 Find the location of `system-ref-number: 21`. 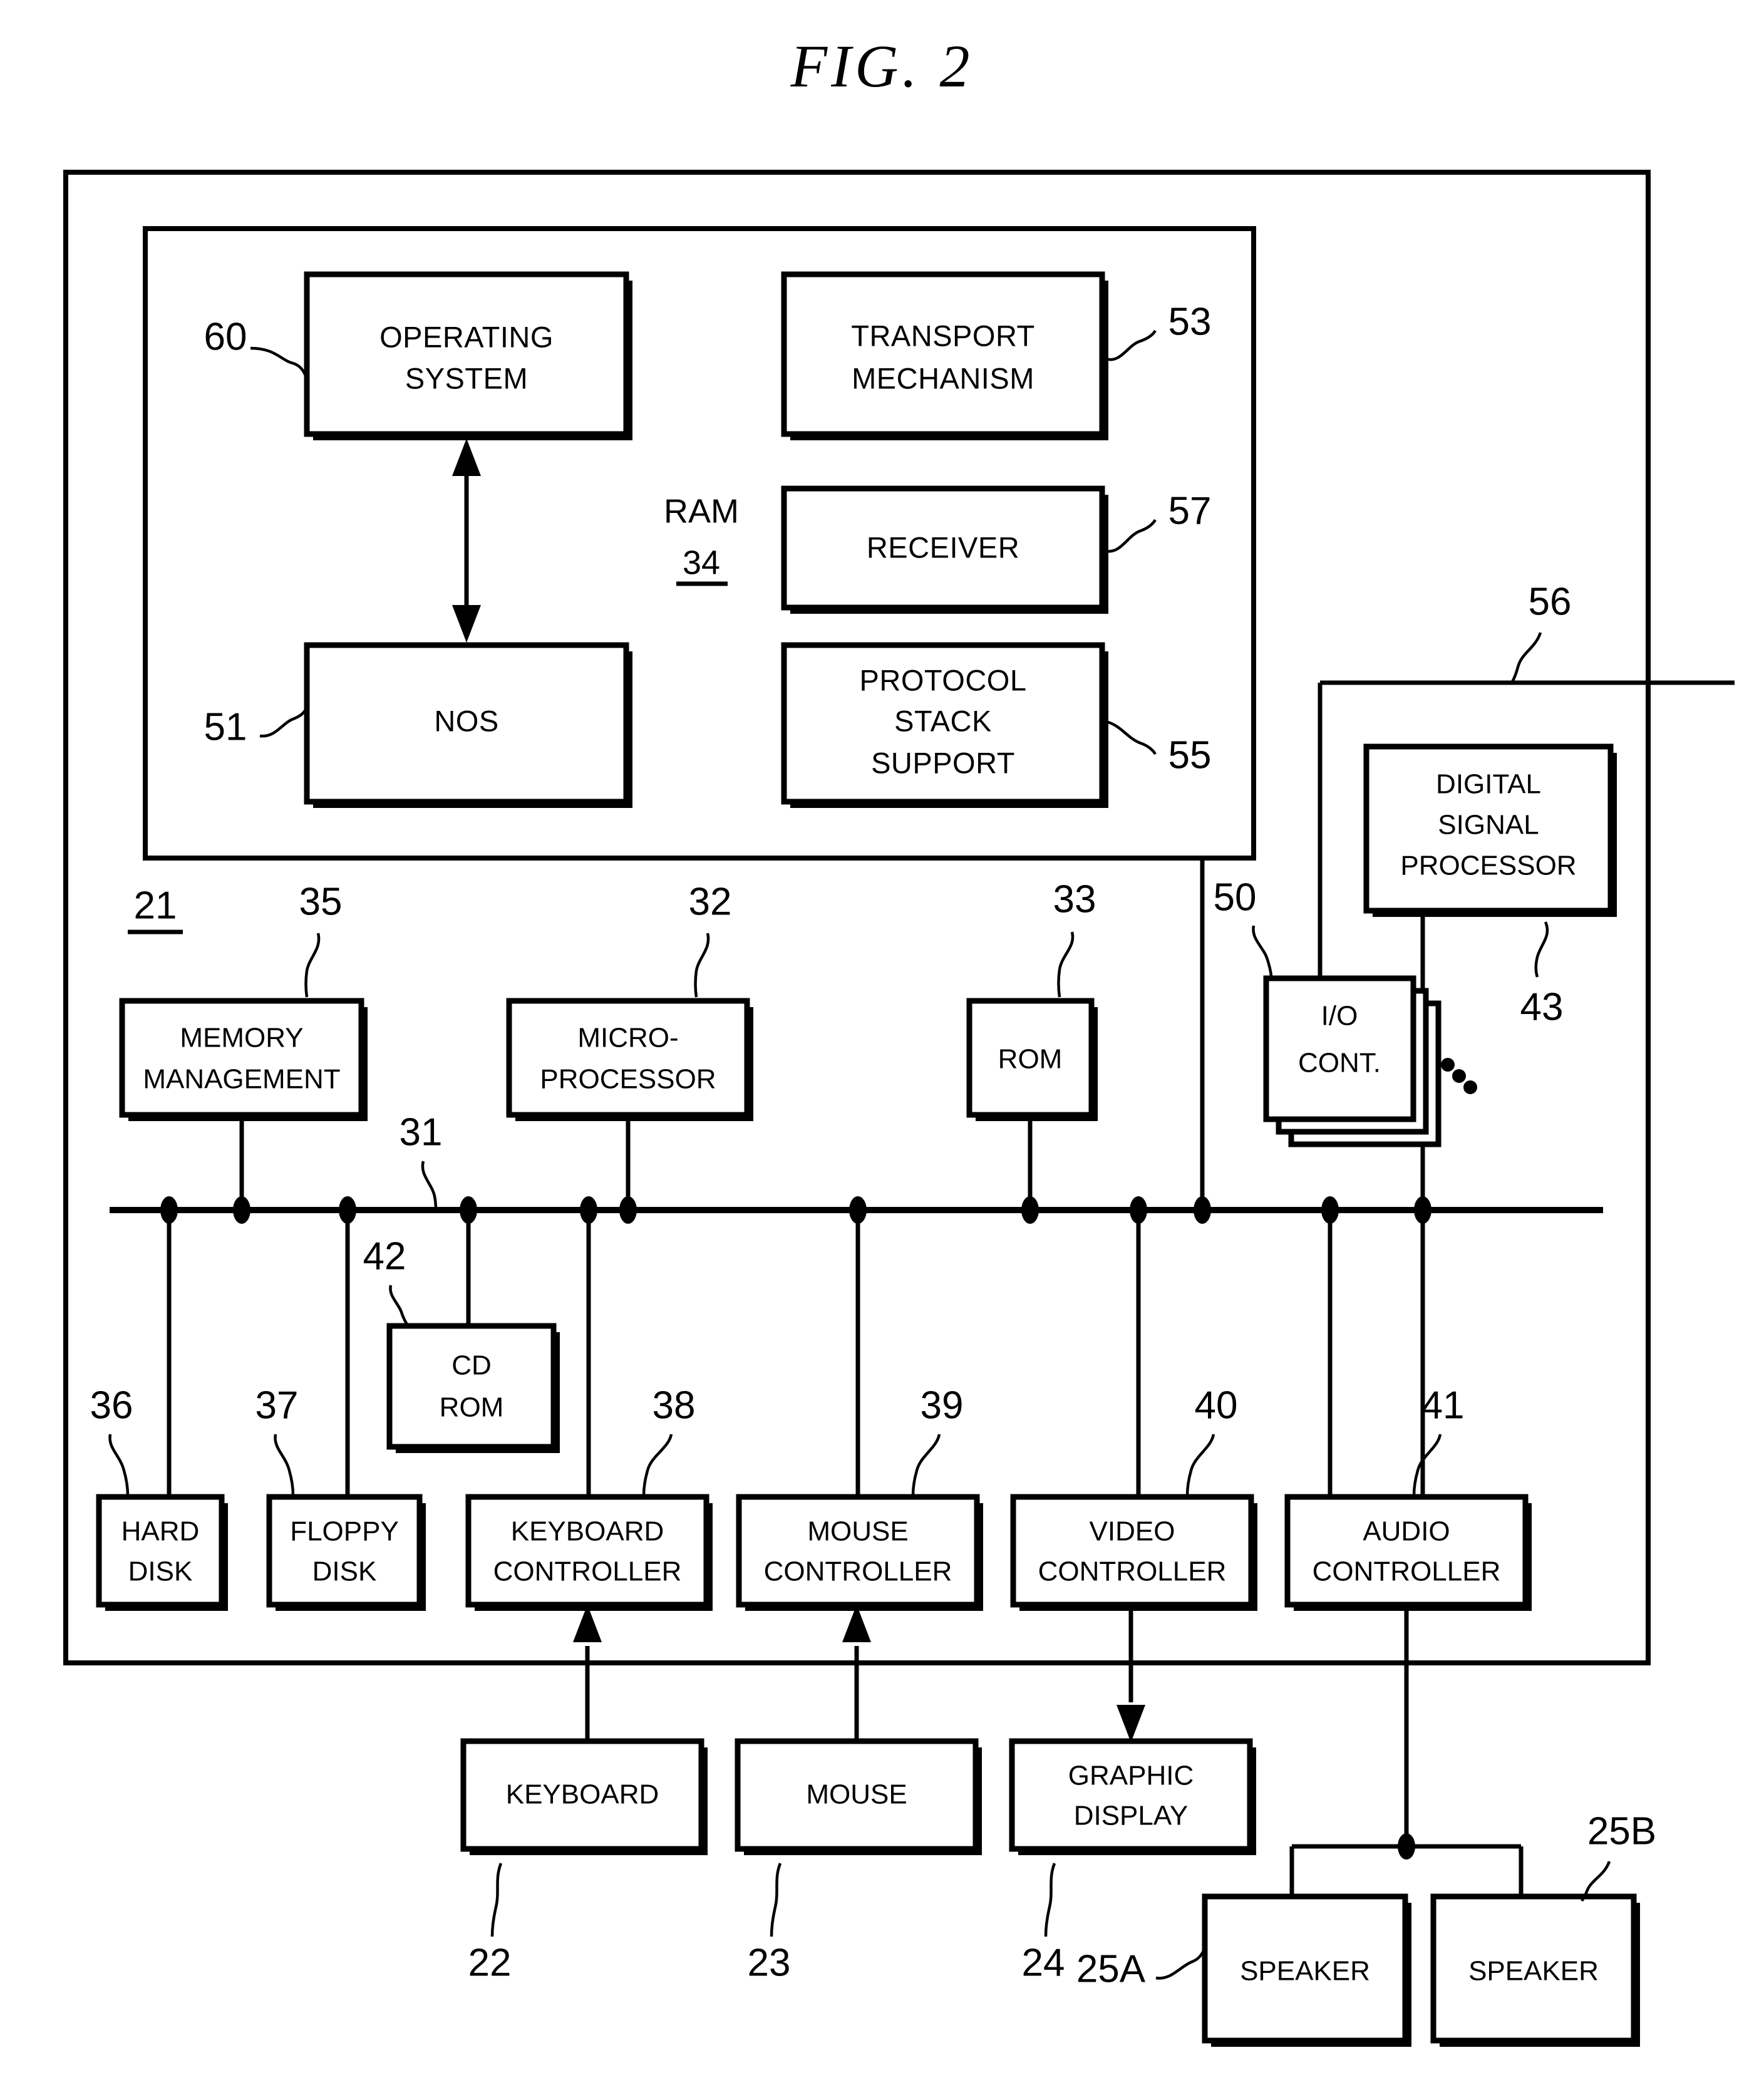

system-ref-number: 21 is located at coordinates (155, 905).